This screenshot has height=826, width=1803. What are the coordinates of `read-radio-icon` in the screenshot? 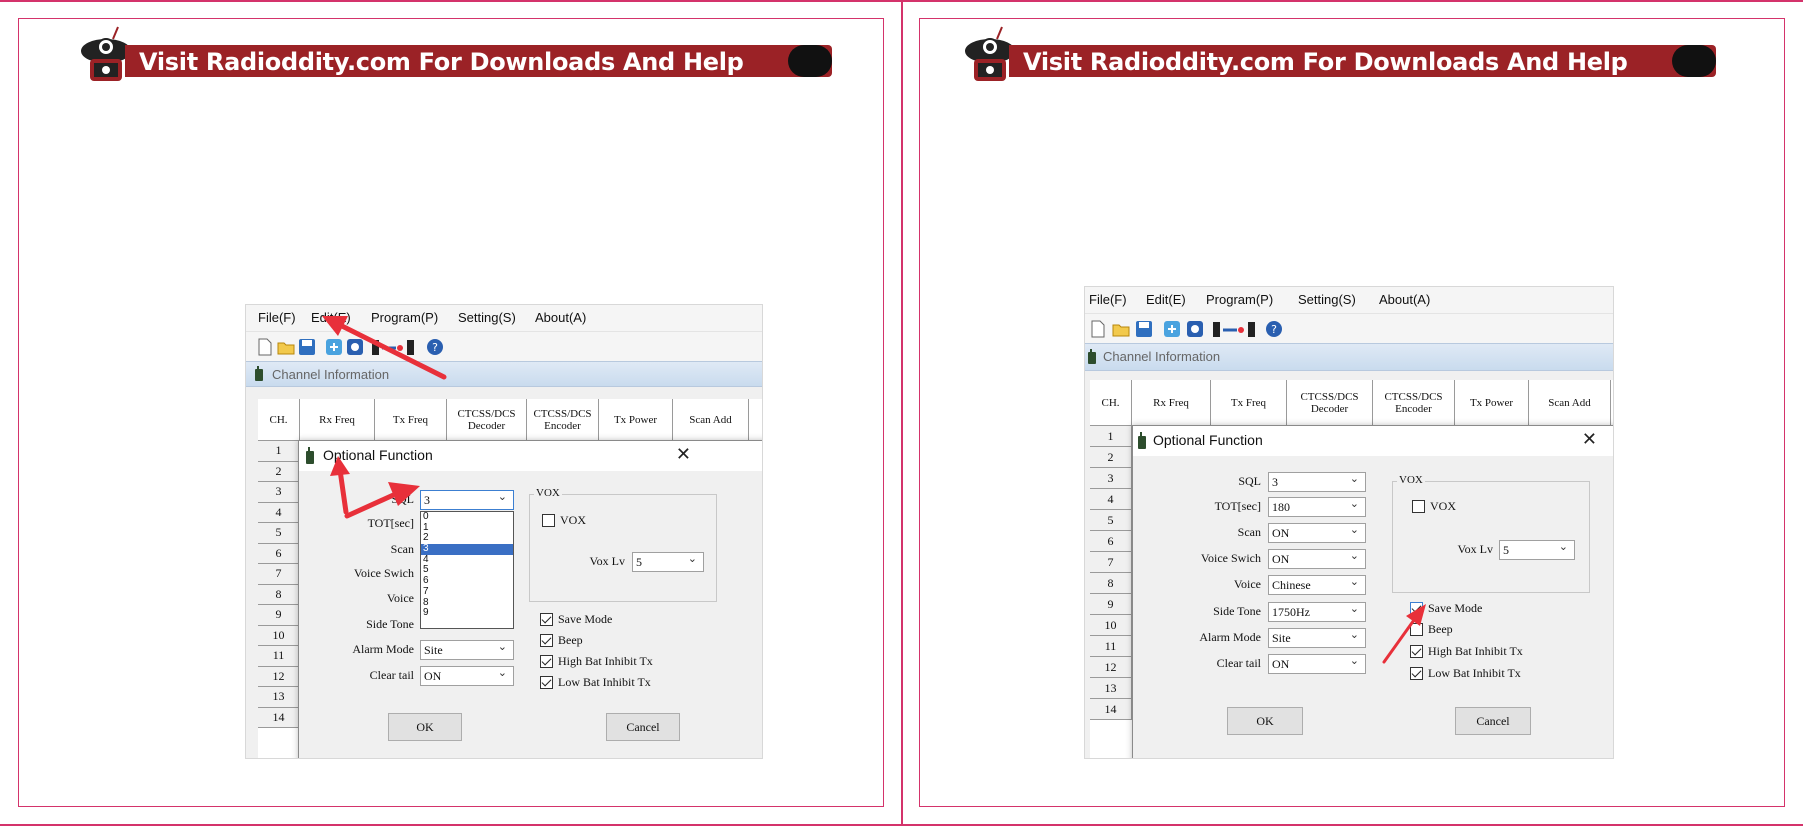 It's located at (1172, 329).